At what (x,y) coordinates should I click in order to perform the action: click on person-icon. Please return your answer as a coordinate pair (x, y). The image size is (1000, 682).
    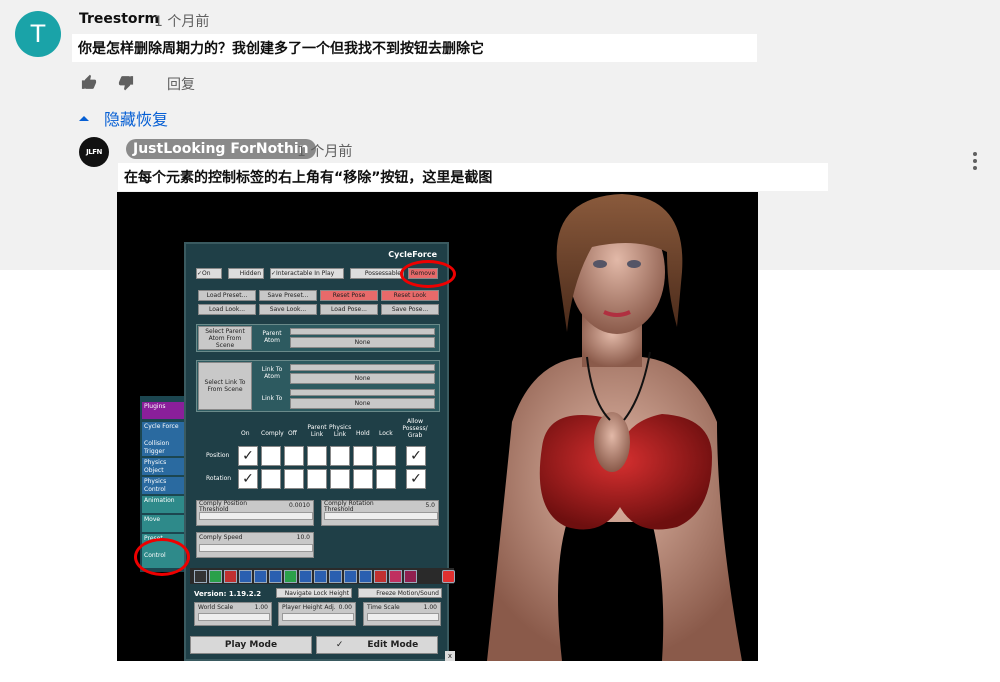
    Looking at the image, I should click on (305, 576).